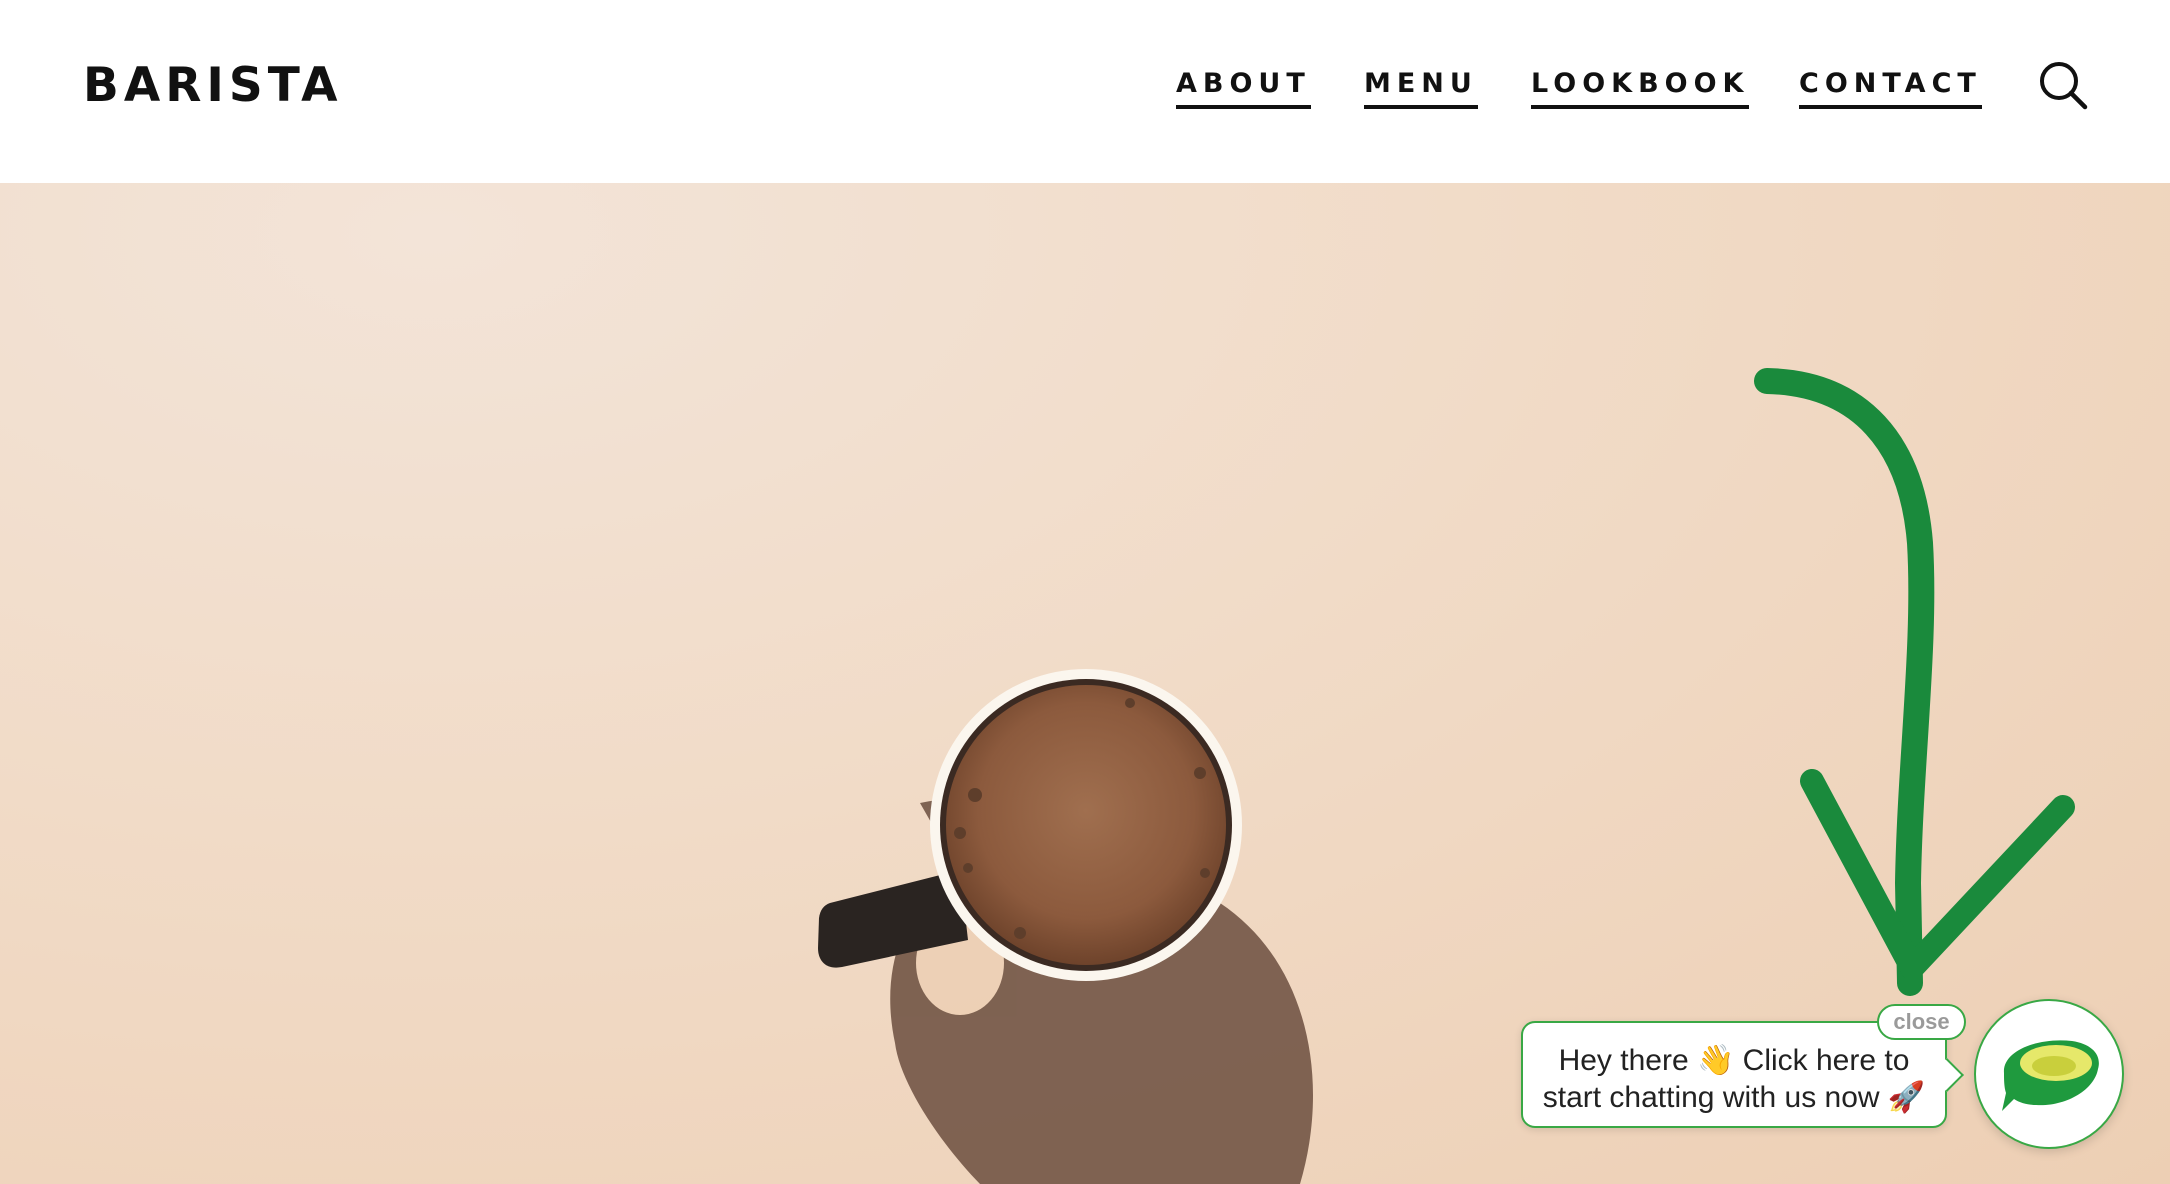 The image size is (2170, 1184). Describe the element at coordinates (1921, 1022) in the screenshot. I see `chat-close-button: close` at that location.